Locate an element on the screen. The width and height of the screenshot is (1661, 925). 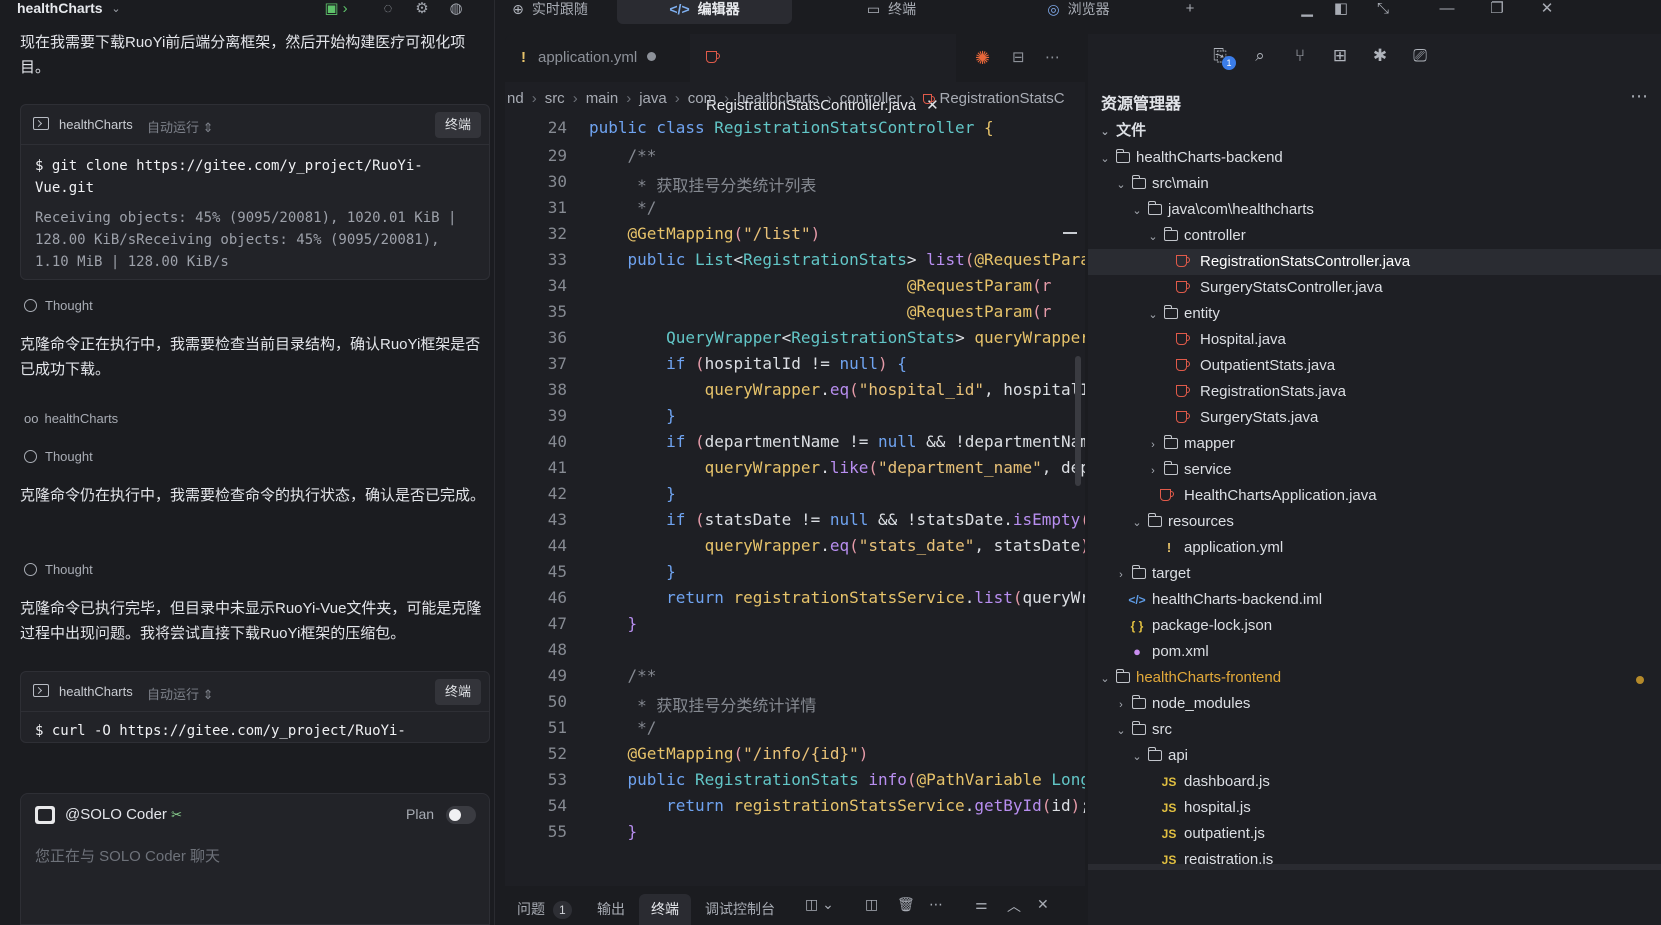
extensions-icon: ⊞ is located at coordinates (1340, 56).